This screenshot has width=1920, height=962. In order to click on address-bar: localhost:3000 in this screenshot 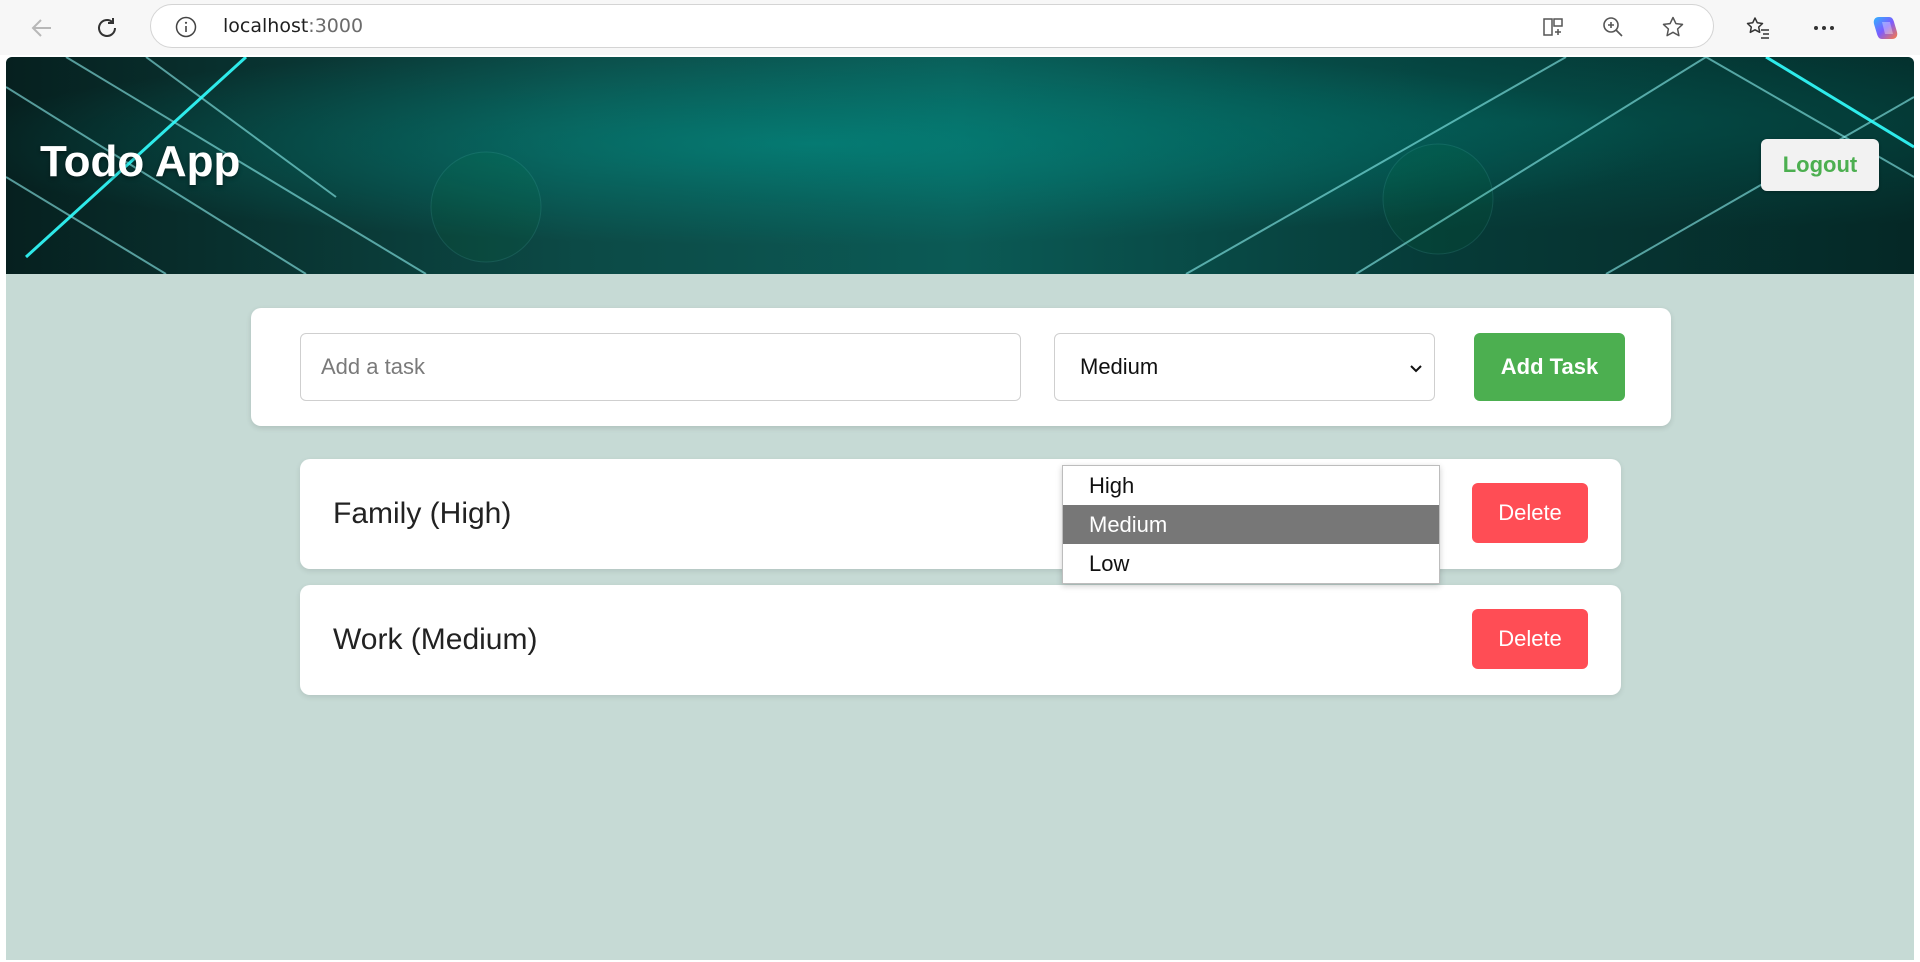, I will do `click(932, 26)`.